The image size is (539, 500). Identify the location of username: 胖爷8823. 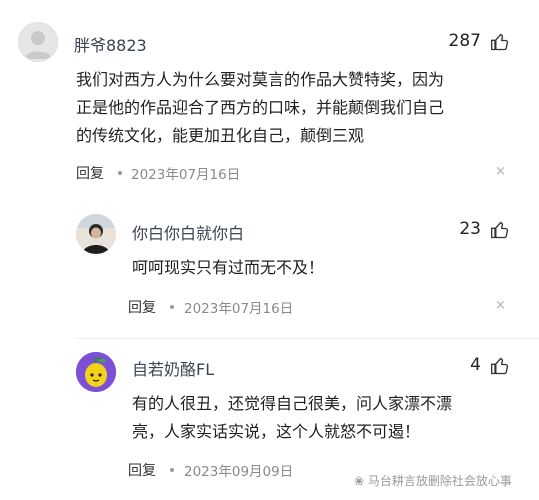
(110, 44).